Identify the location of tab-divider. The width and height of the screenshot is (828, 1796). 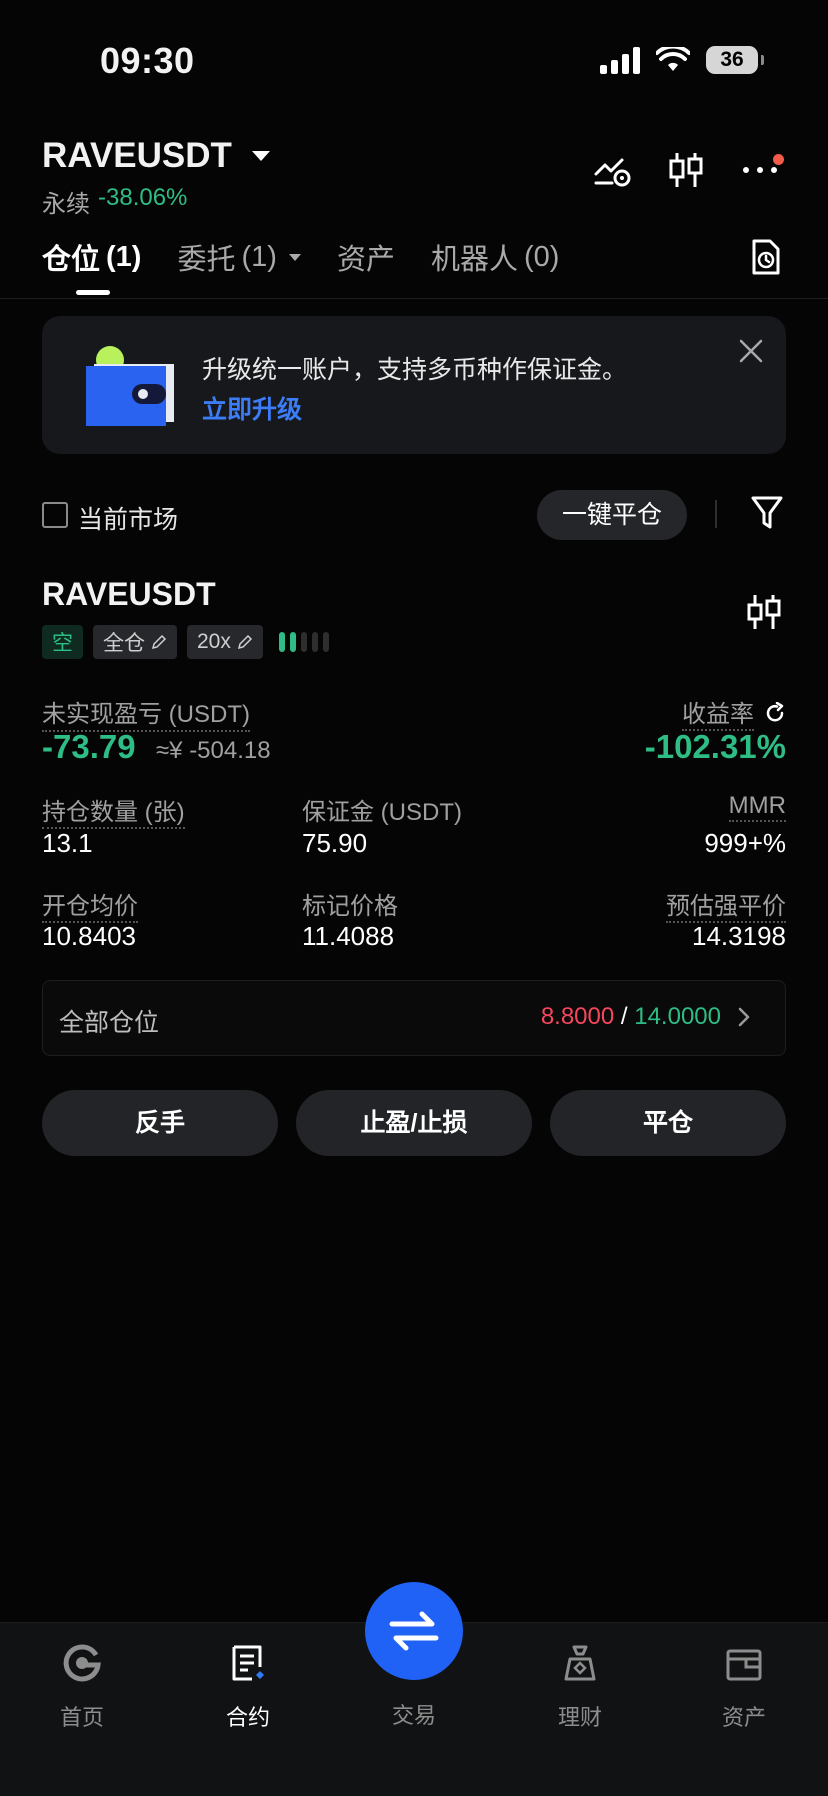
(414, 298).